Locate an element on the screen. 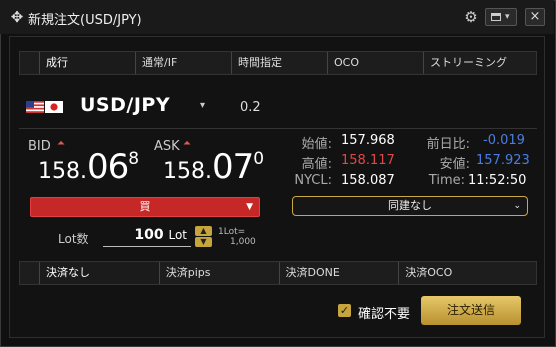 The image size is (556, 347). lot-stepper: ▲ ▼ is located at coordinates (203, 236).